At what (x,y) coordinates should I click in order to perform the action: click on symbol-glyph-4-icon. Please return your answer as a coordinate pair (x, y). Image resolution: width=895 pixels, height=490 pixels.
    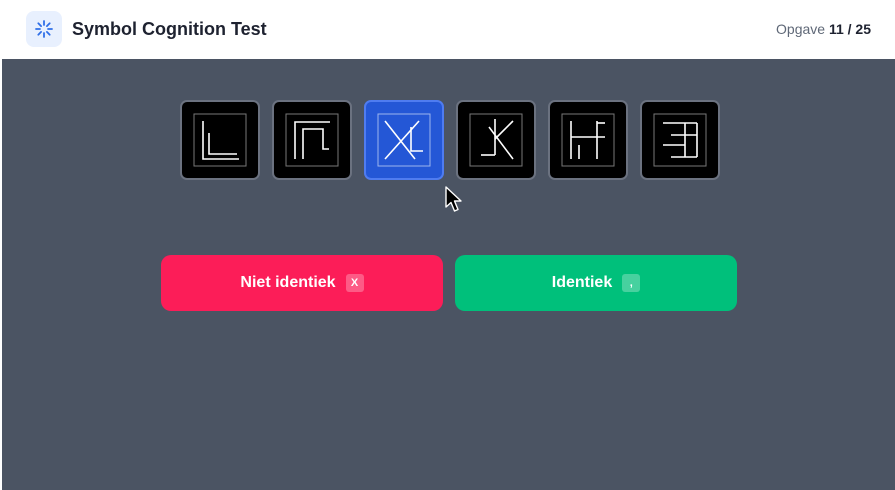
    Looking at the image, I should click on (496, 140).